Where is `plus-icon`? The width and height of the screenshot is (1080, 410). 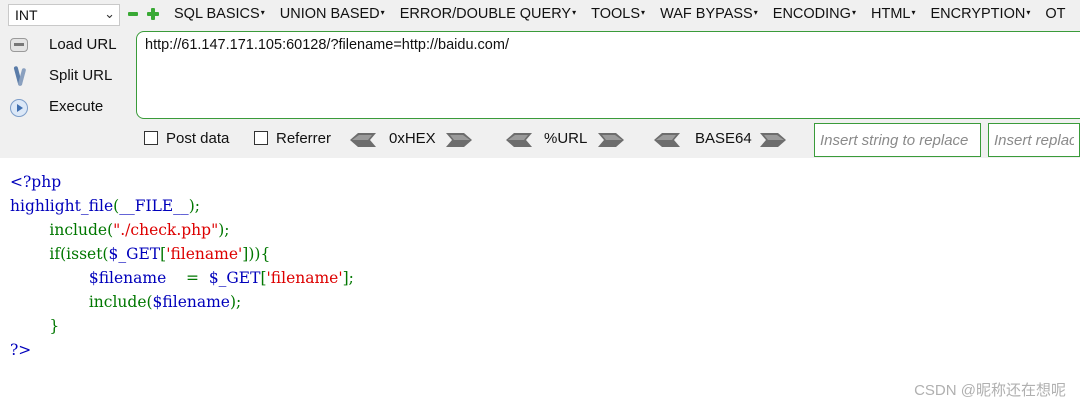
plus-icon is located at coordinates (153, 14).